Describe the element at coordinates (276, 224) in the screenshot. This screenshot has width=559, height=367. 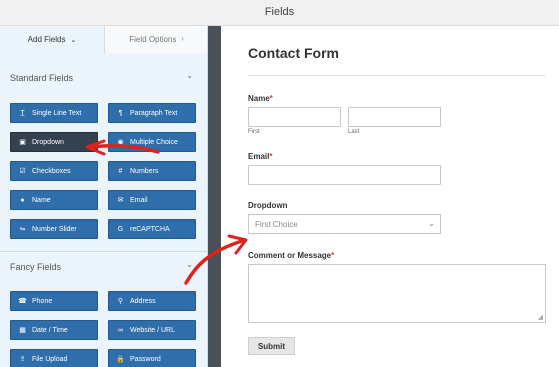
I see `dropdown-selected-value: First Choice` at that location.